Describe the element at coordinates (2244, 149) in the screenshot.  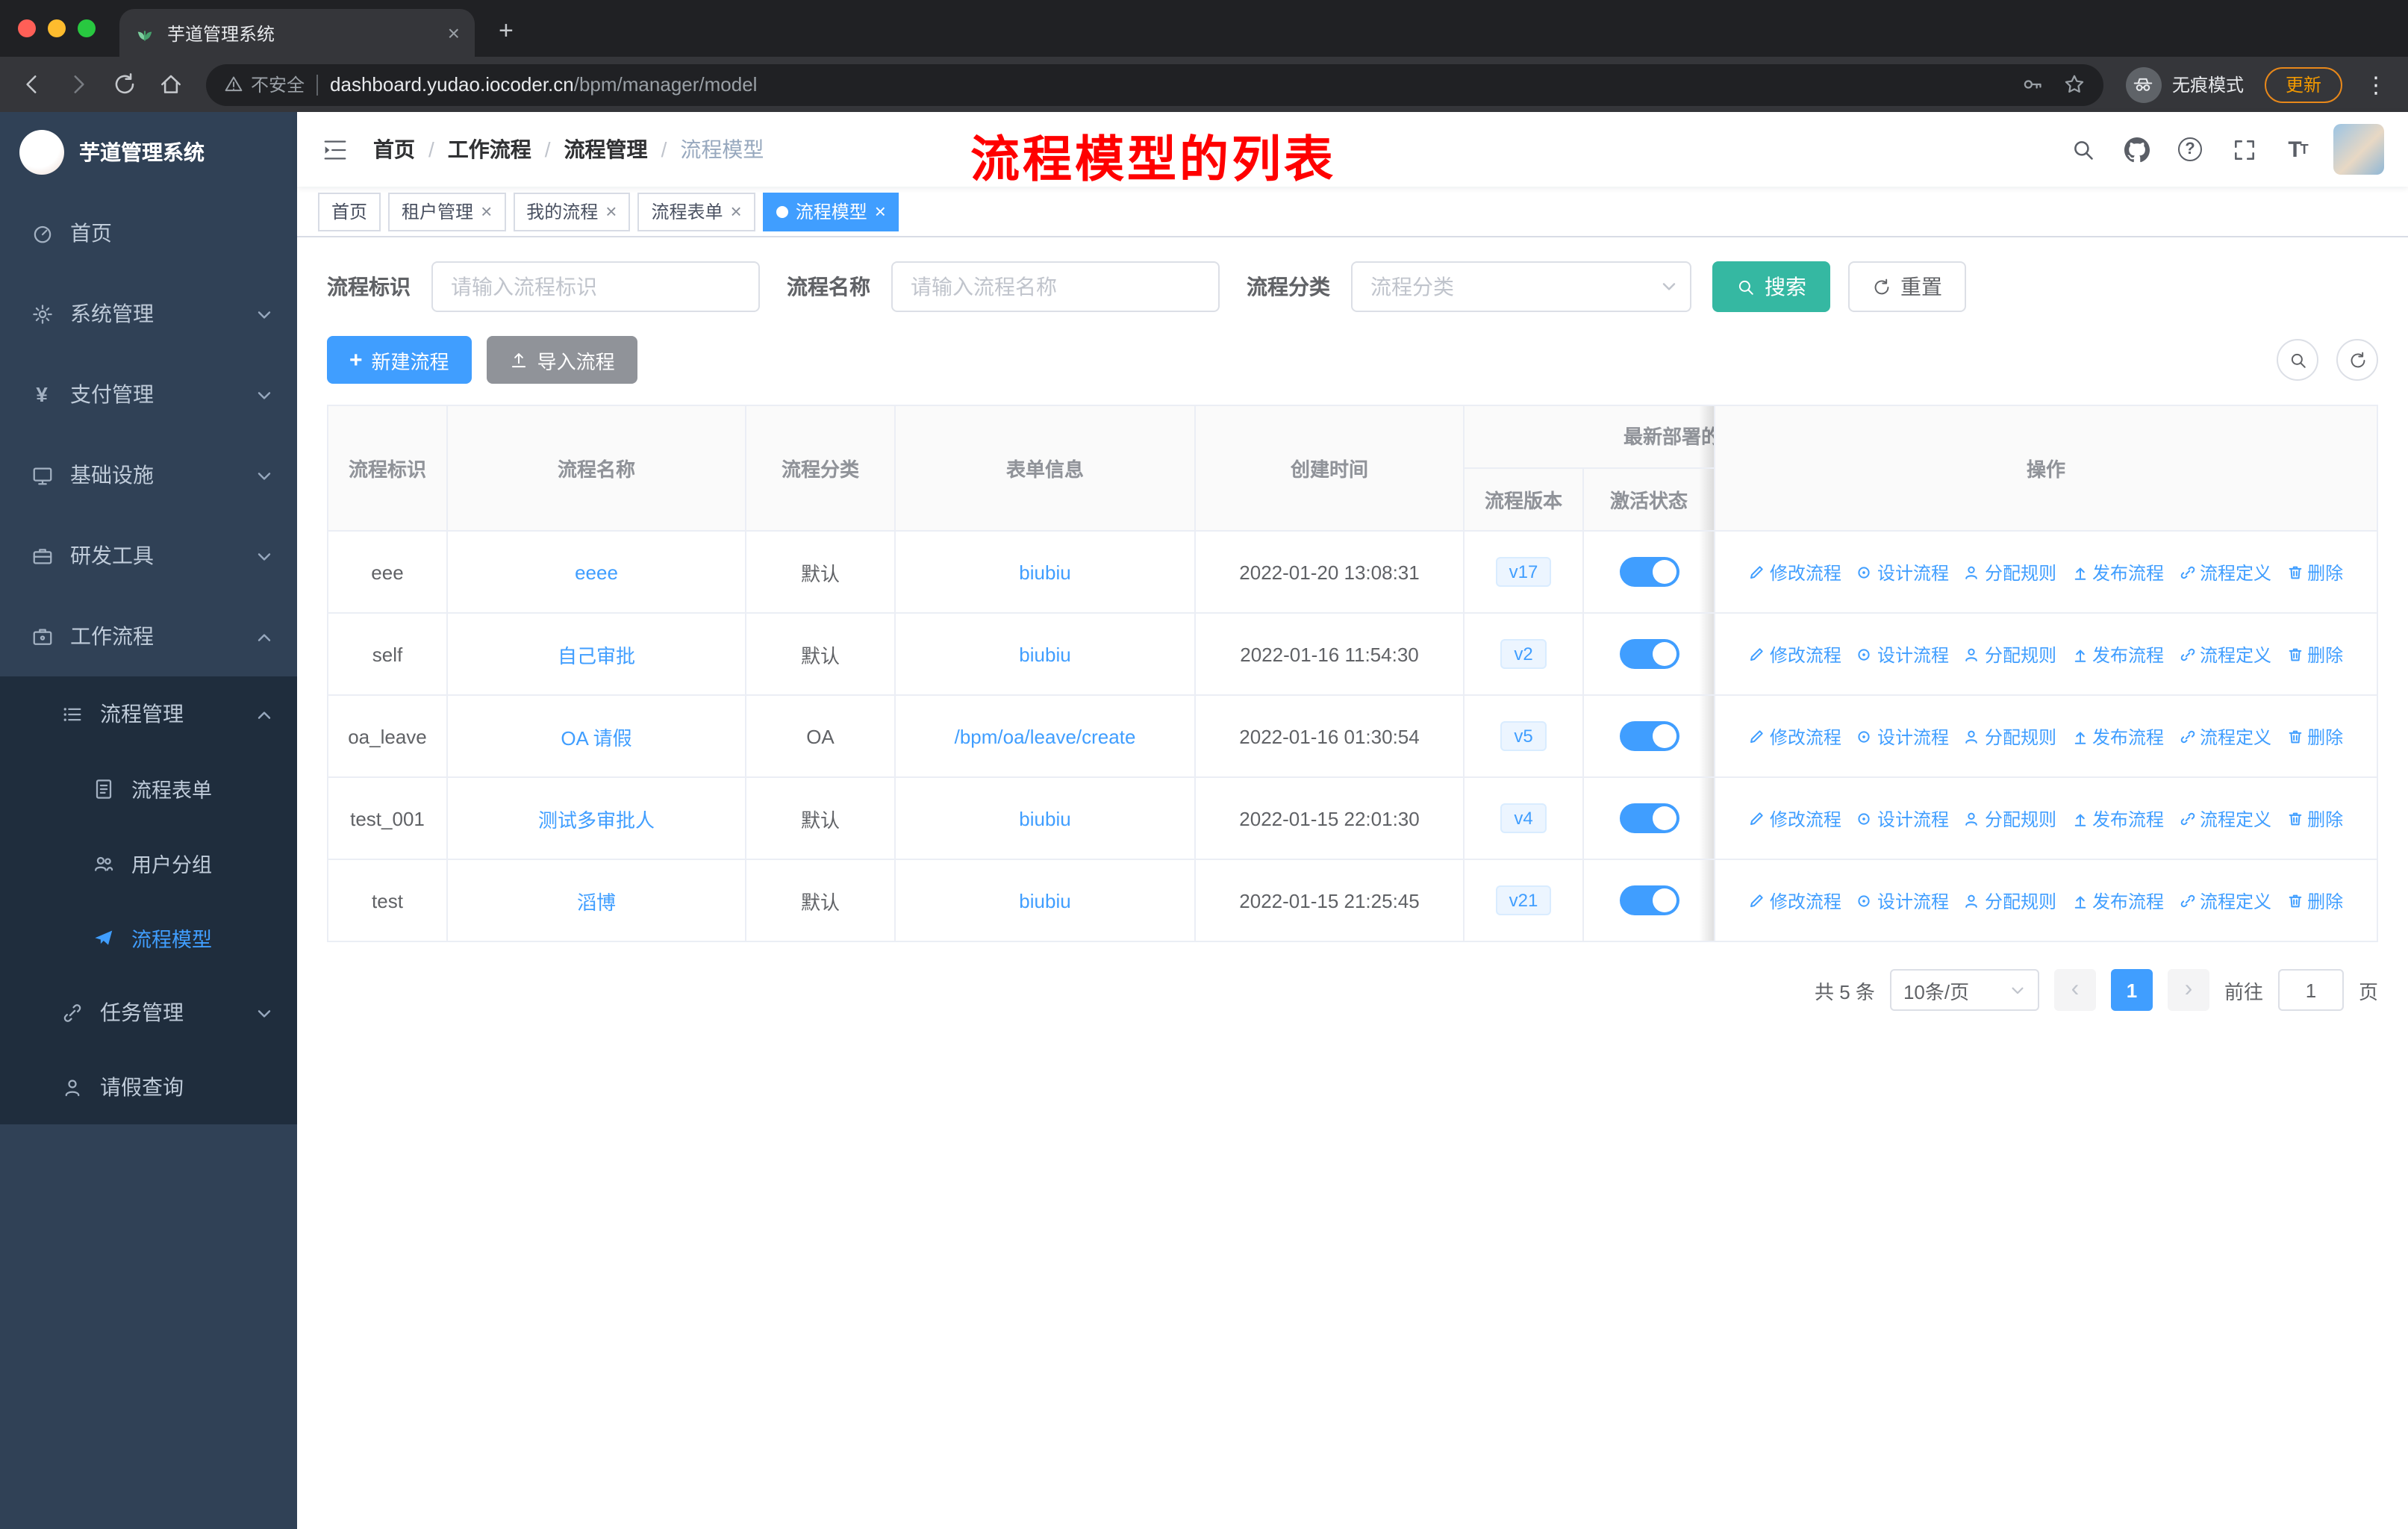
I see `fullscreen-icon` at that location.